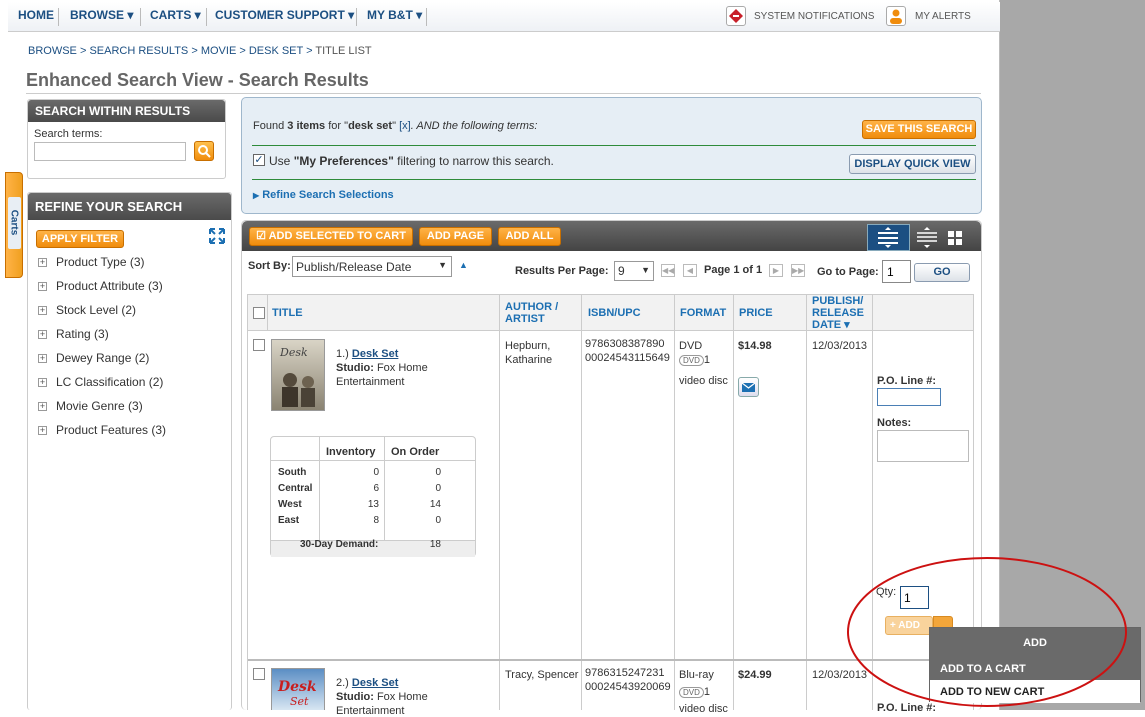  Describe the element at coordinates (955, 237) in the screenshot. I see `grid-view-icon` at that location.